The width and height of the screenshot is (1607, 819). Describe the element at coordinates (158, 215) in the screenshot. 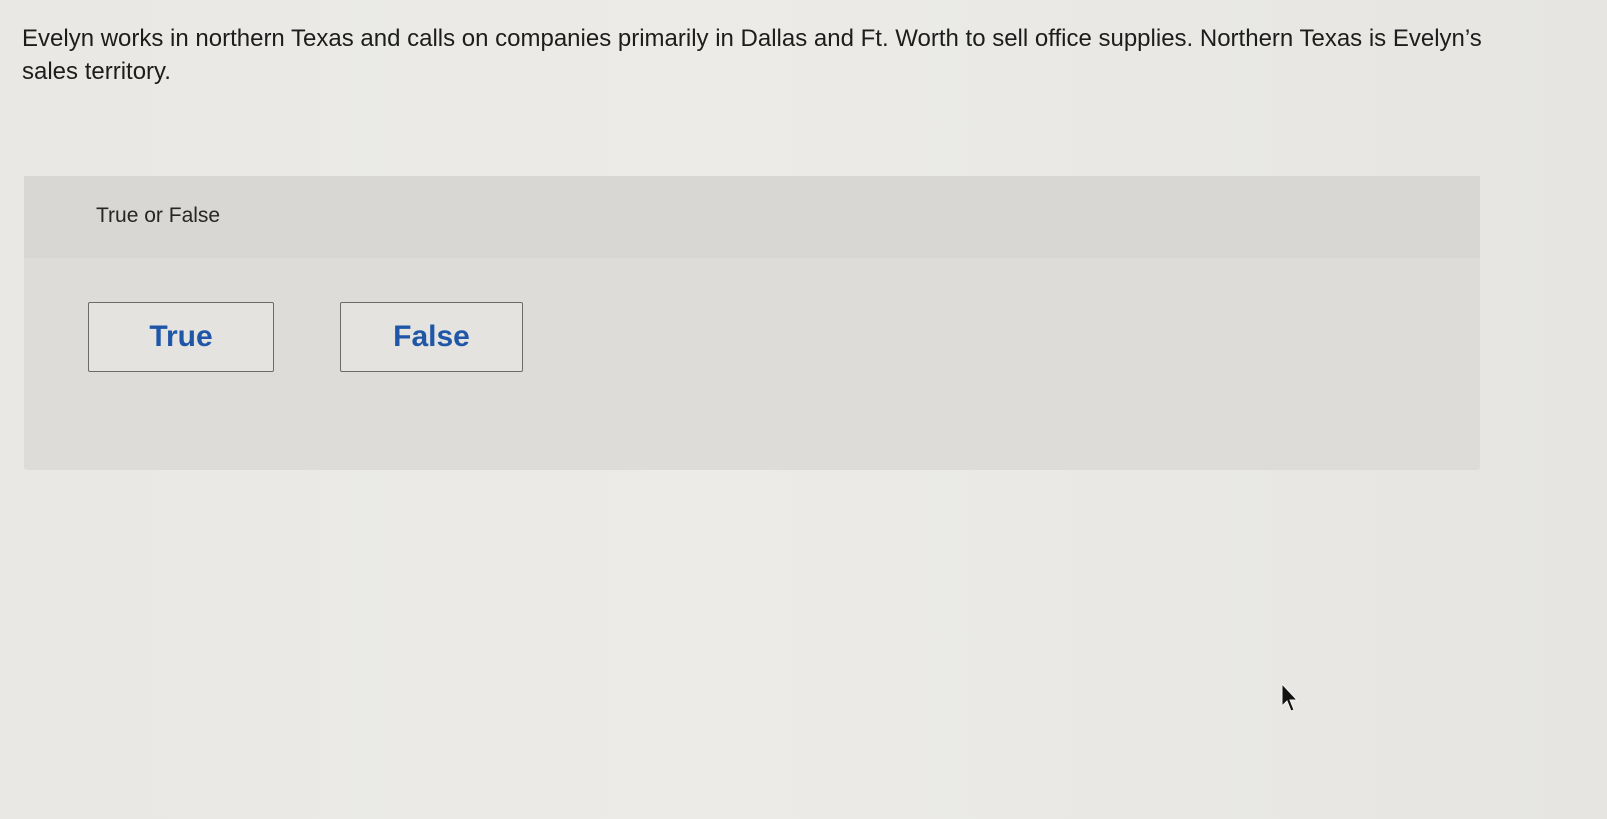

I see `question-type-label: True or False` at that location.